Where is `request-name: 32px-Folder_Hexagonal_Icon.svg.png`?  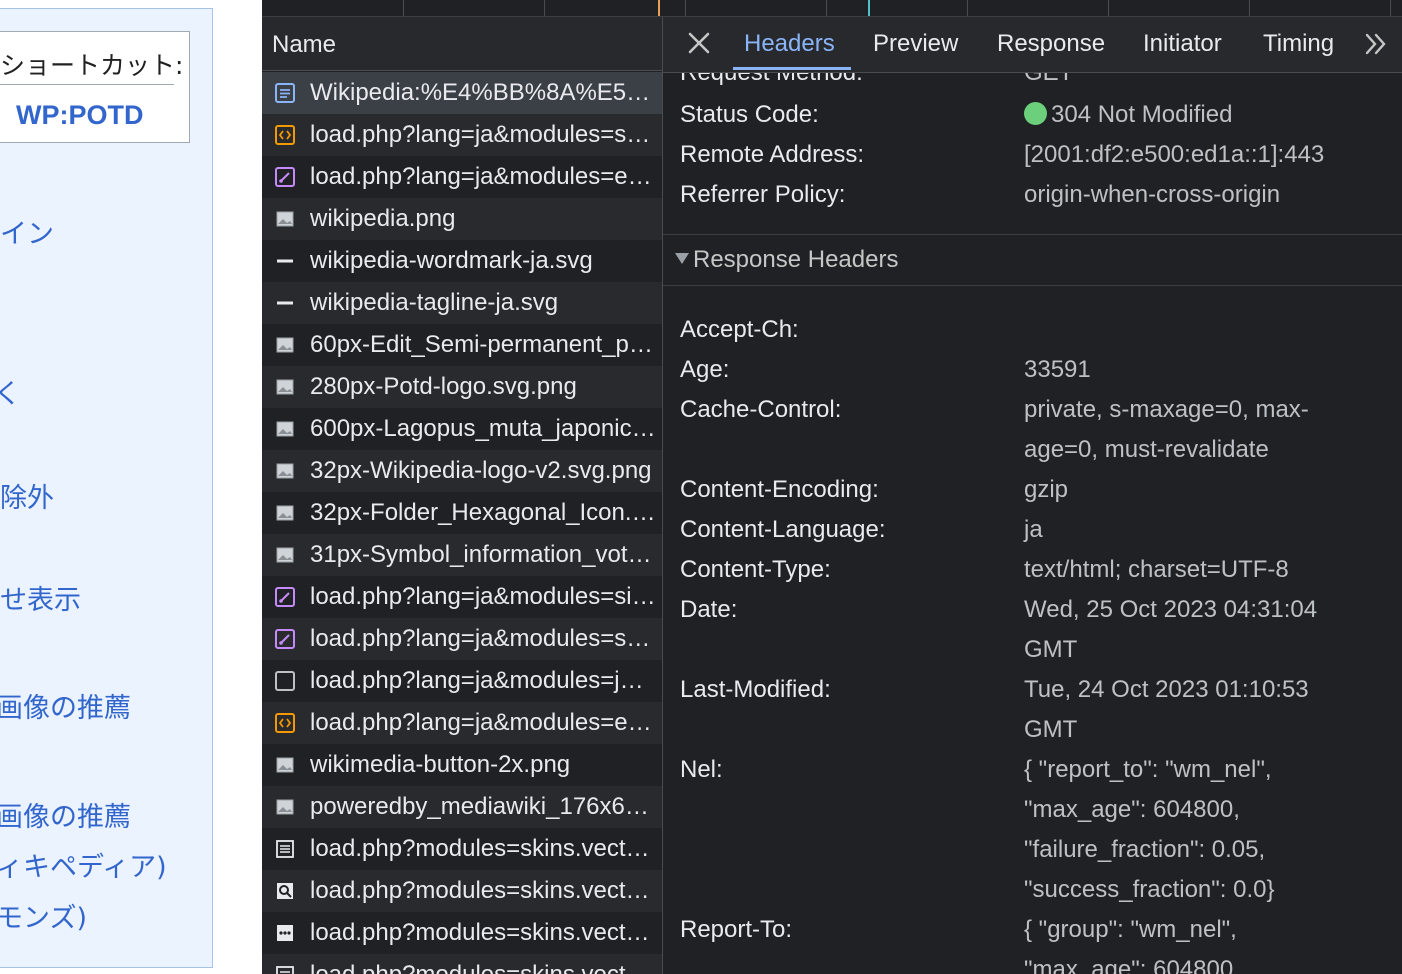
request-name: 32px-Folder_Hexagonal_Icon.svg.png is located at coordinates (483, 512).